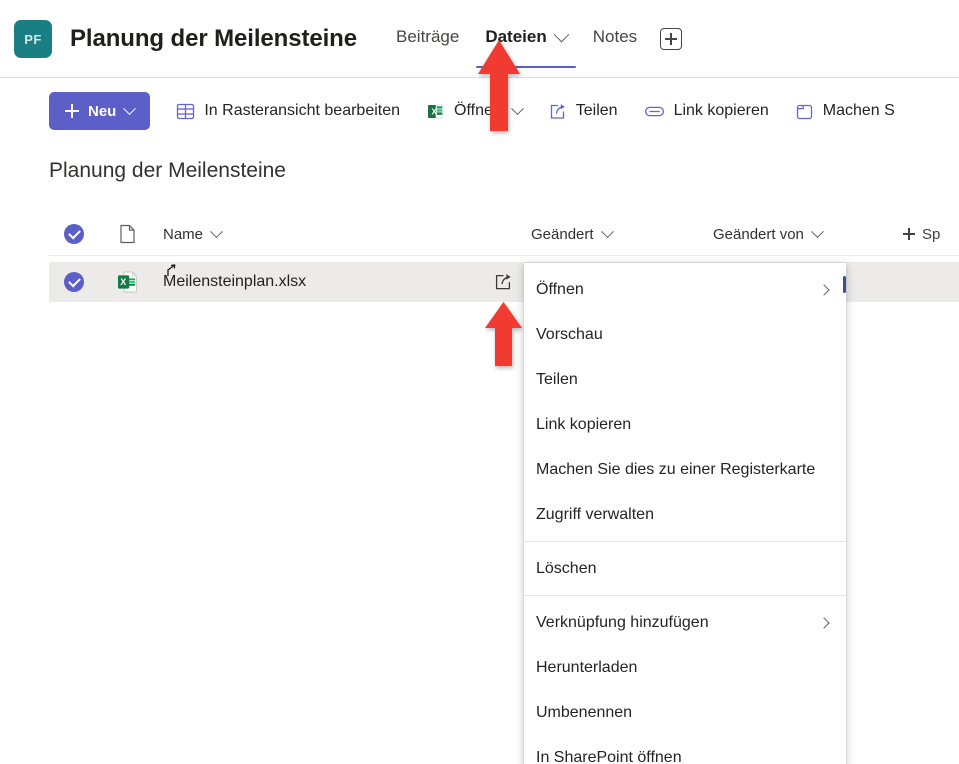  I want to click on new-button: Neu, so click(100, 111).